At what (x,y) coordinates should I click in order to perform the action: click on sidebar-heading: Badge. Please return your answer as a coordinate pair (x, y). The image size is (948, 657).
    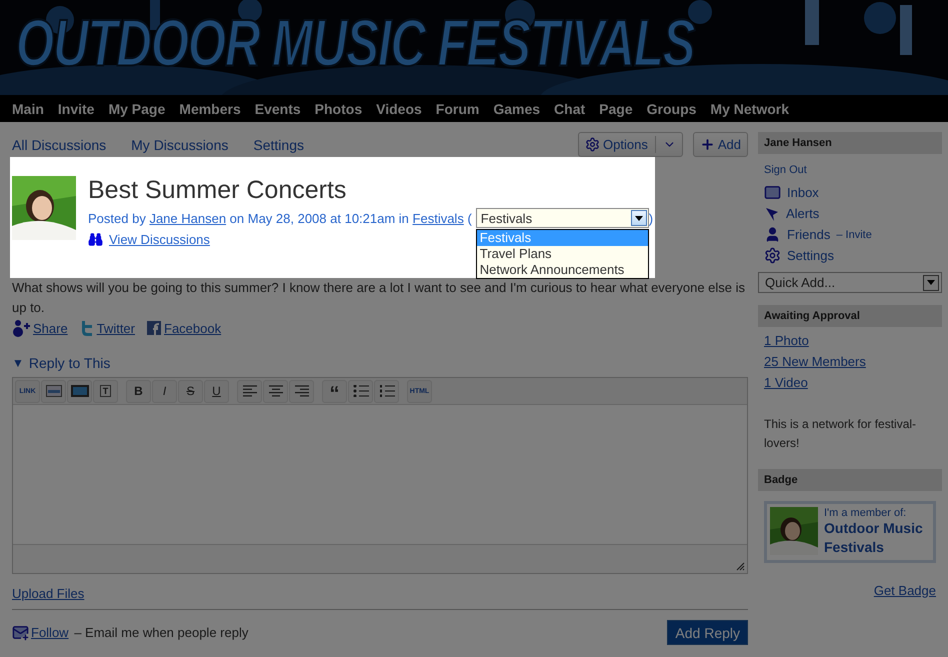
    Looking at the image, I should click on (850, 480).